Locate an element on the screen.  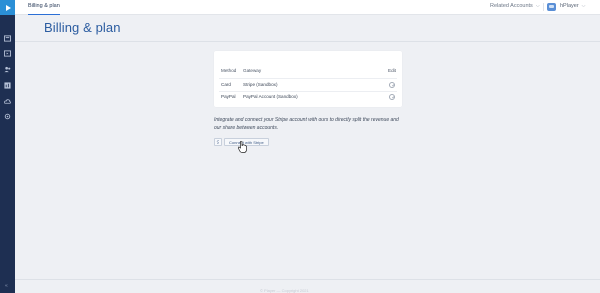
player-account-dropdown: hPlayer ⌵ is located at coordinates (572, 6).